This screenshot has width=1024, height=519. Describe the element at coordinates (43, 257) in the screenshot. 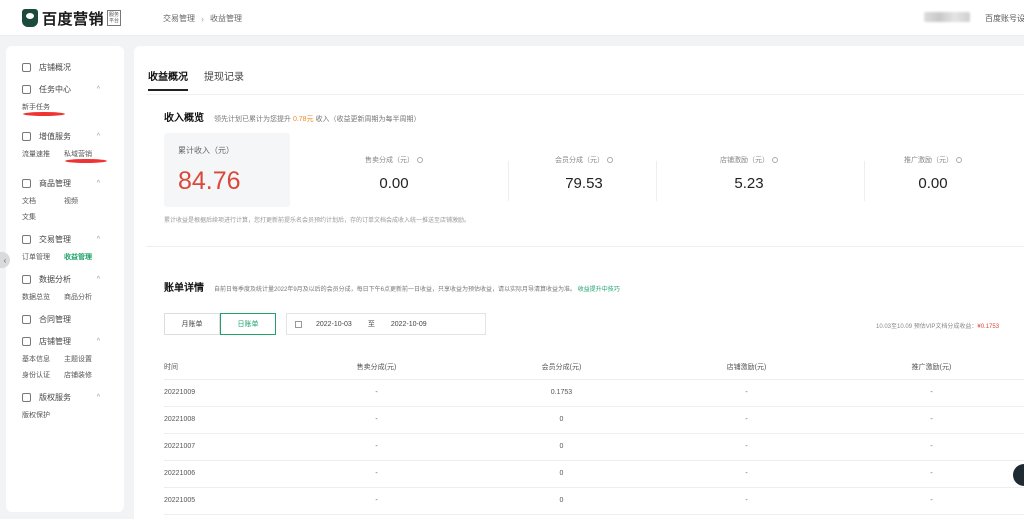

I see `sidebar-item: 订单管理` at that location.